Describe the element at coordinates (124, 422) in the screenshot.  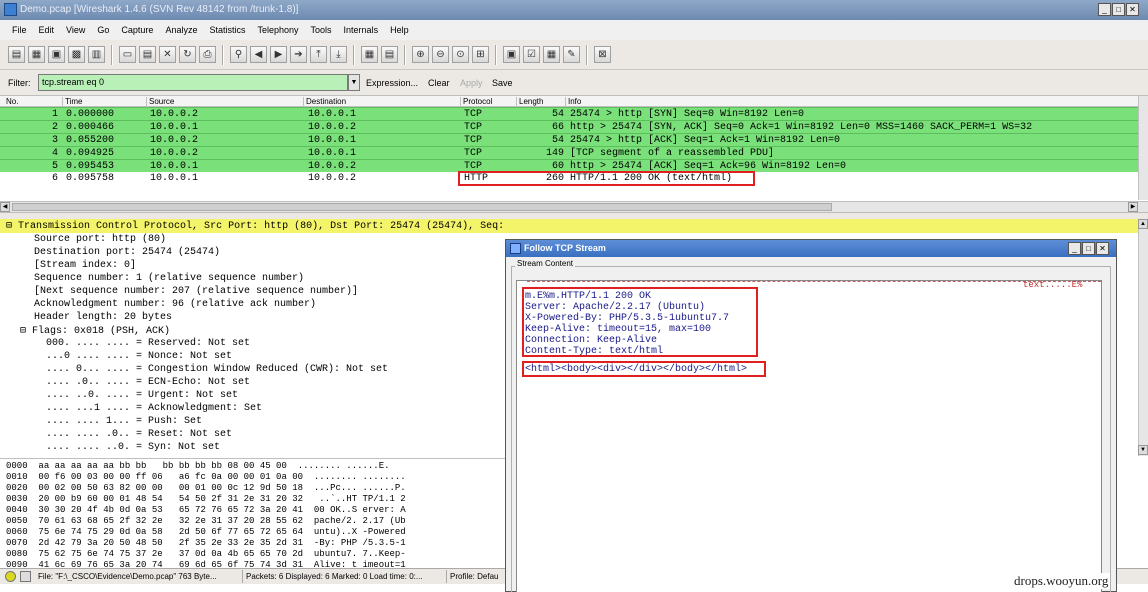
I see `detail-tree-item: .... .... 1... = Push: Set` at that location.